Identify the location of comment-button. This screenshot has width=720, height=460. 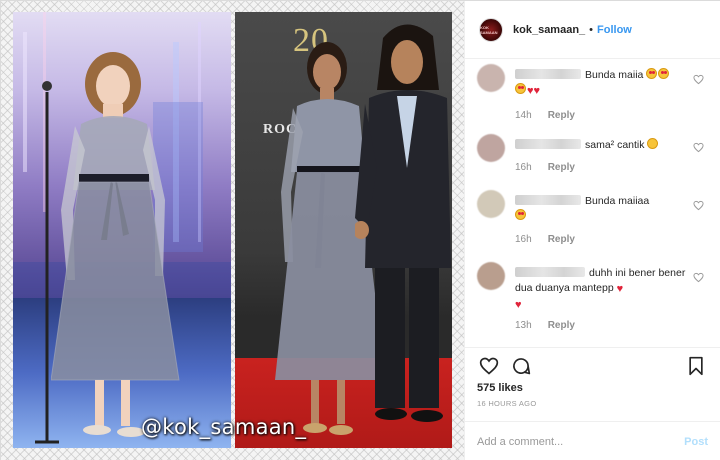
(521, 366).